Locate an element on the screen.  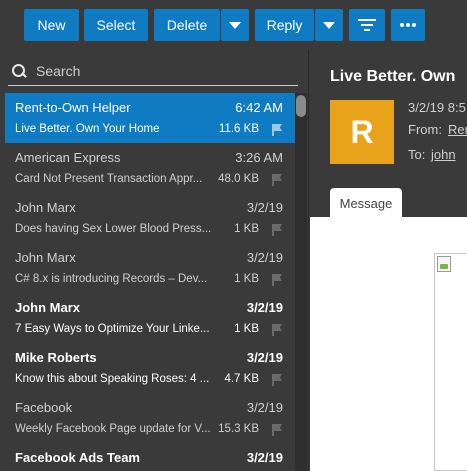
to-link: john is located at coordinates (443, 154).